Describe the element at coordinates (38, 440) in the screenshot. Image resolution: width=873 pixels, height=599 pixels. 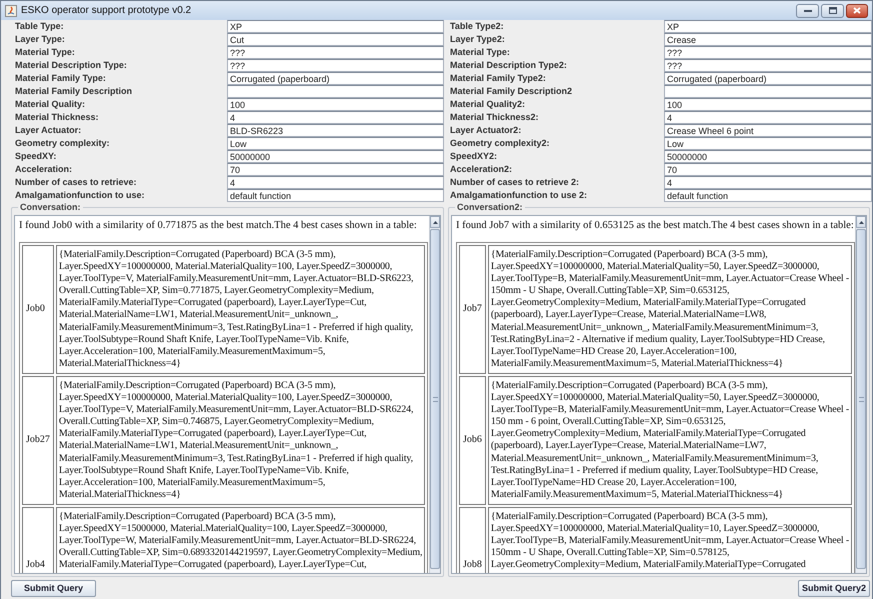
I see `job-cell: Job27` at that location.